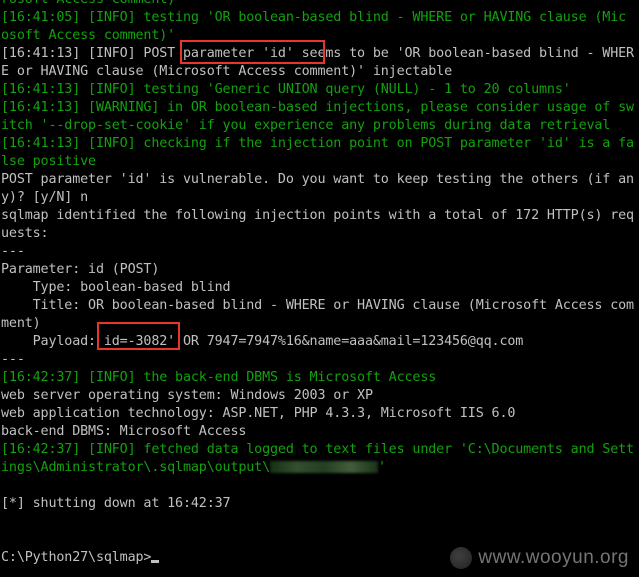  I want to click on terminal-line-text: back-end DBMS: Microsoft Access, so click(124, 431).